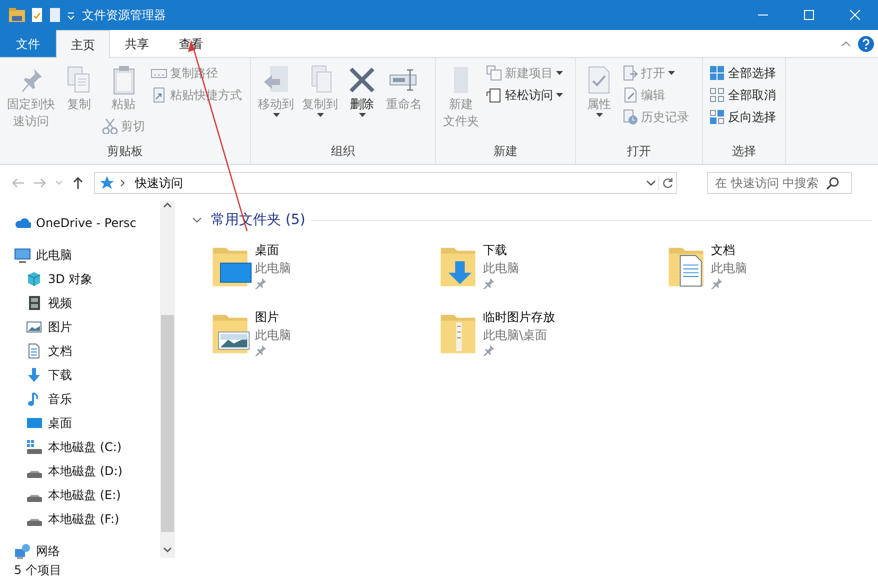 This screenshot has width=878, height=582. I want to click on close-icon, so click(855, 15).